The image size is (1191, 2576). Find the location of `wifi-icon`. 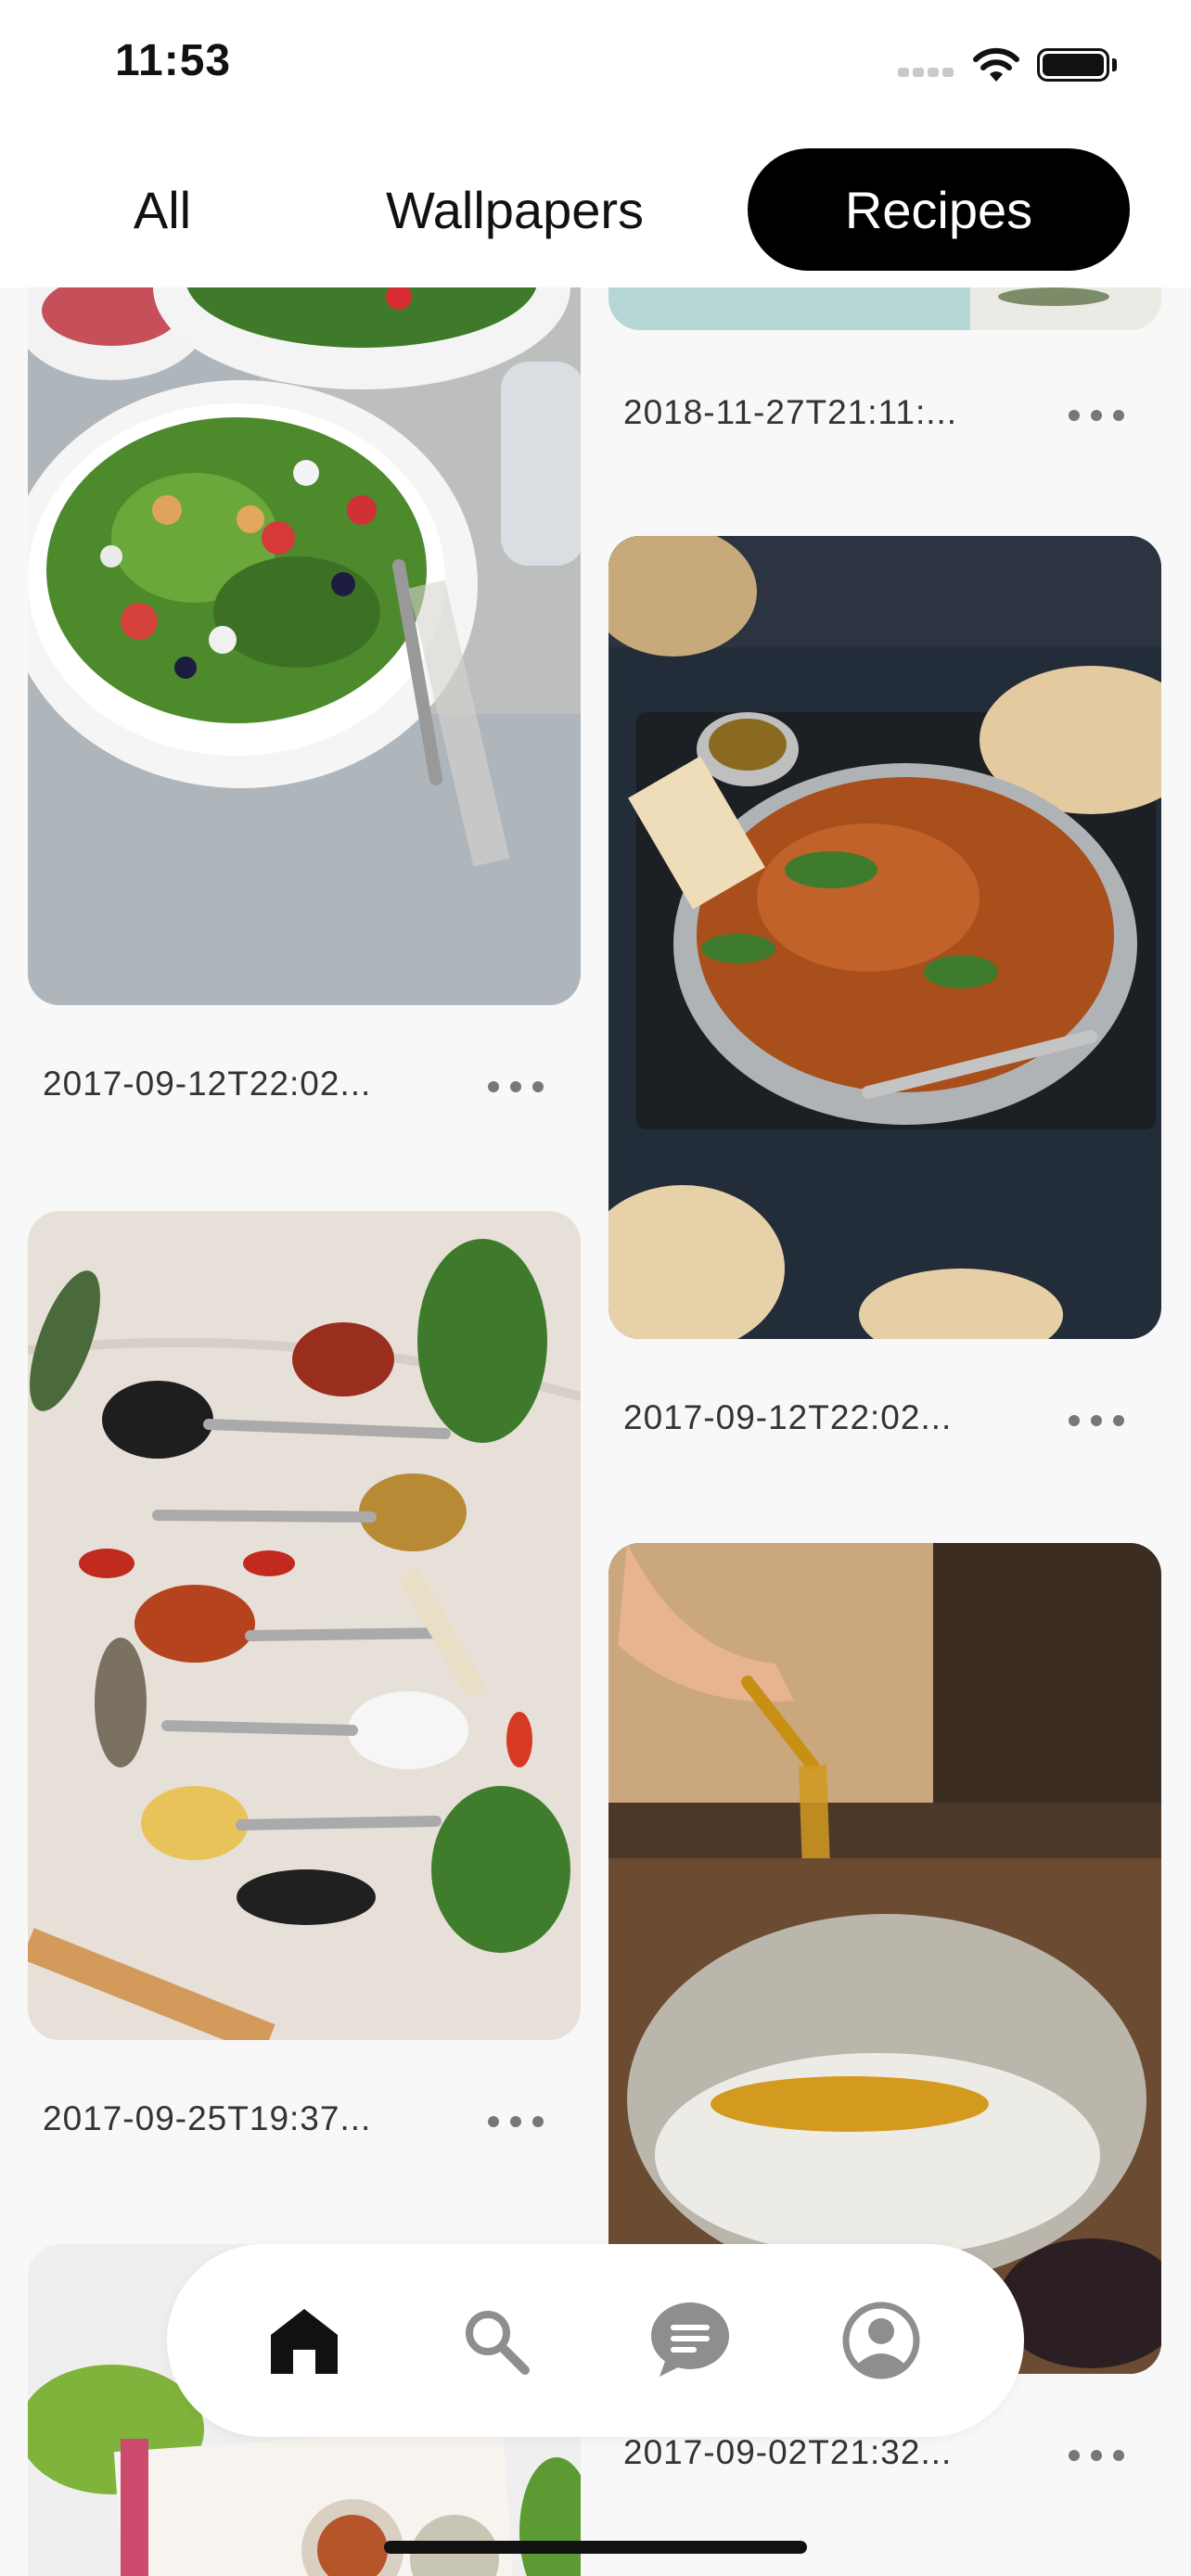

wifi-icon is located at coordinates (996, 64).